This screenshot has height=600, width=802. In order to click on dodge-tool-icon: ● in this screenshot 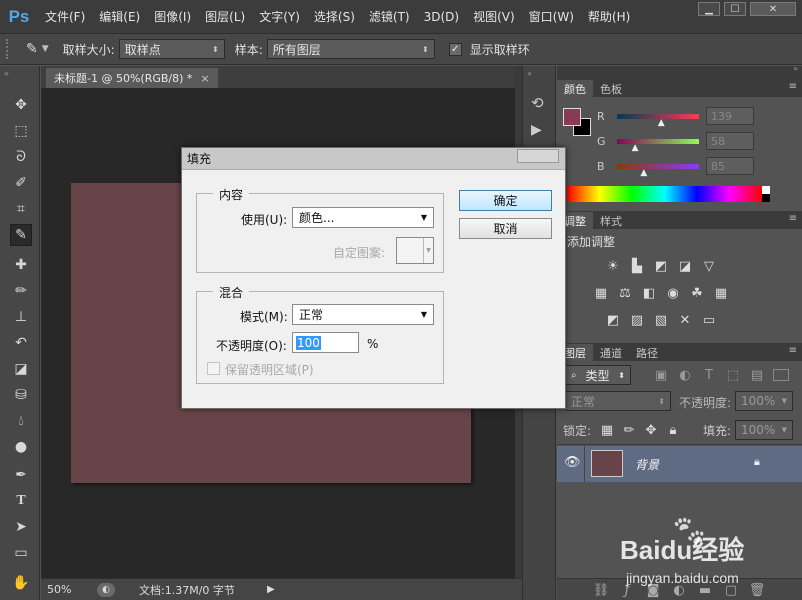, I will do `click(21, 447)`.